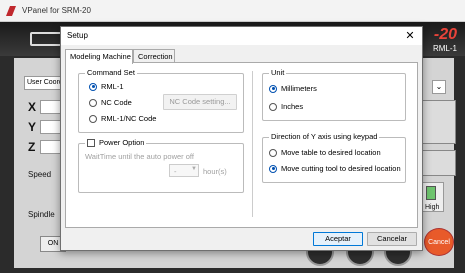 Image resolution: width=465 pixels, height=273 pixels. I want to click on power-option-wait-label: WaitTime until the auto power off, so click(139, 156).